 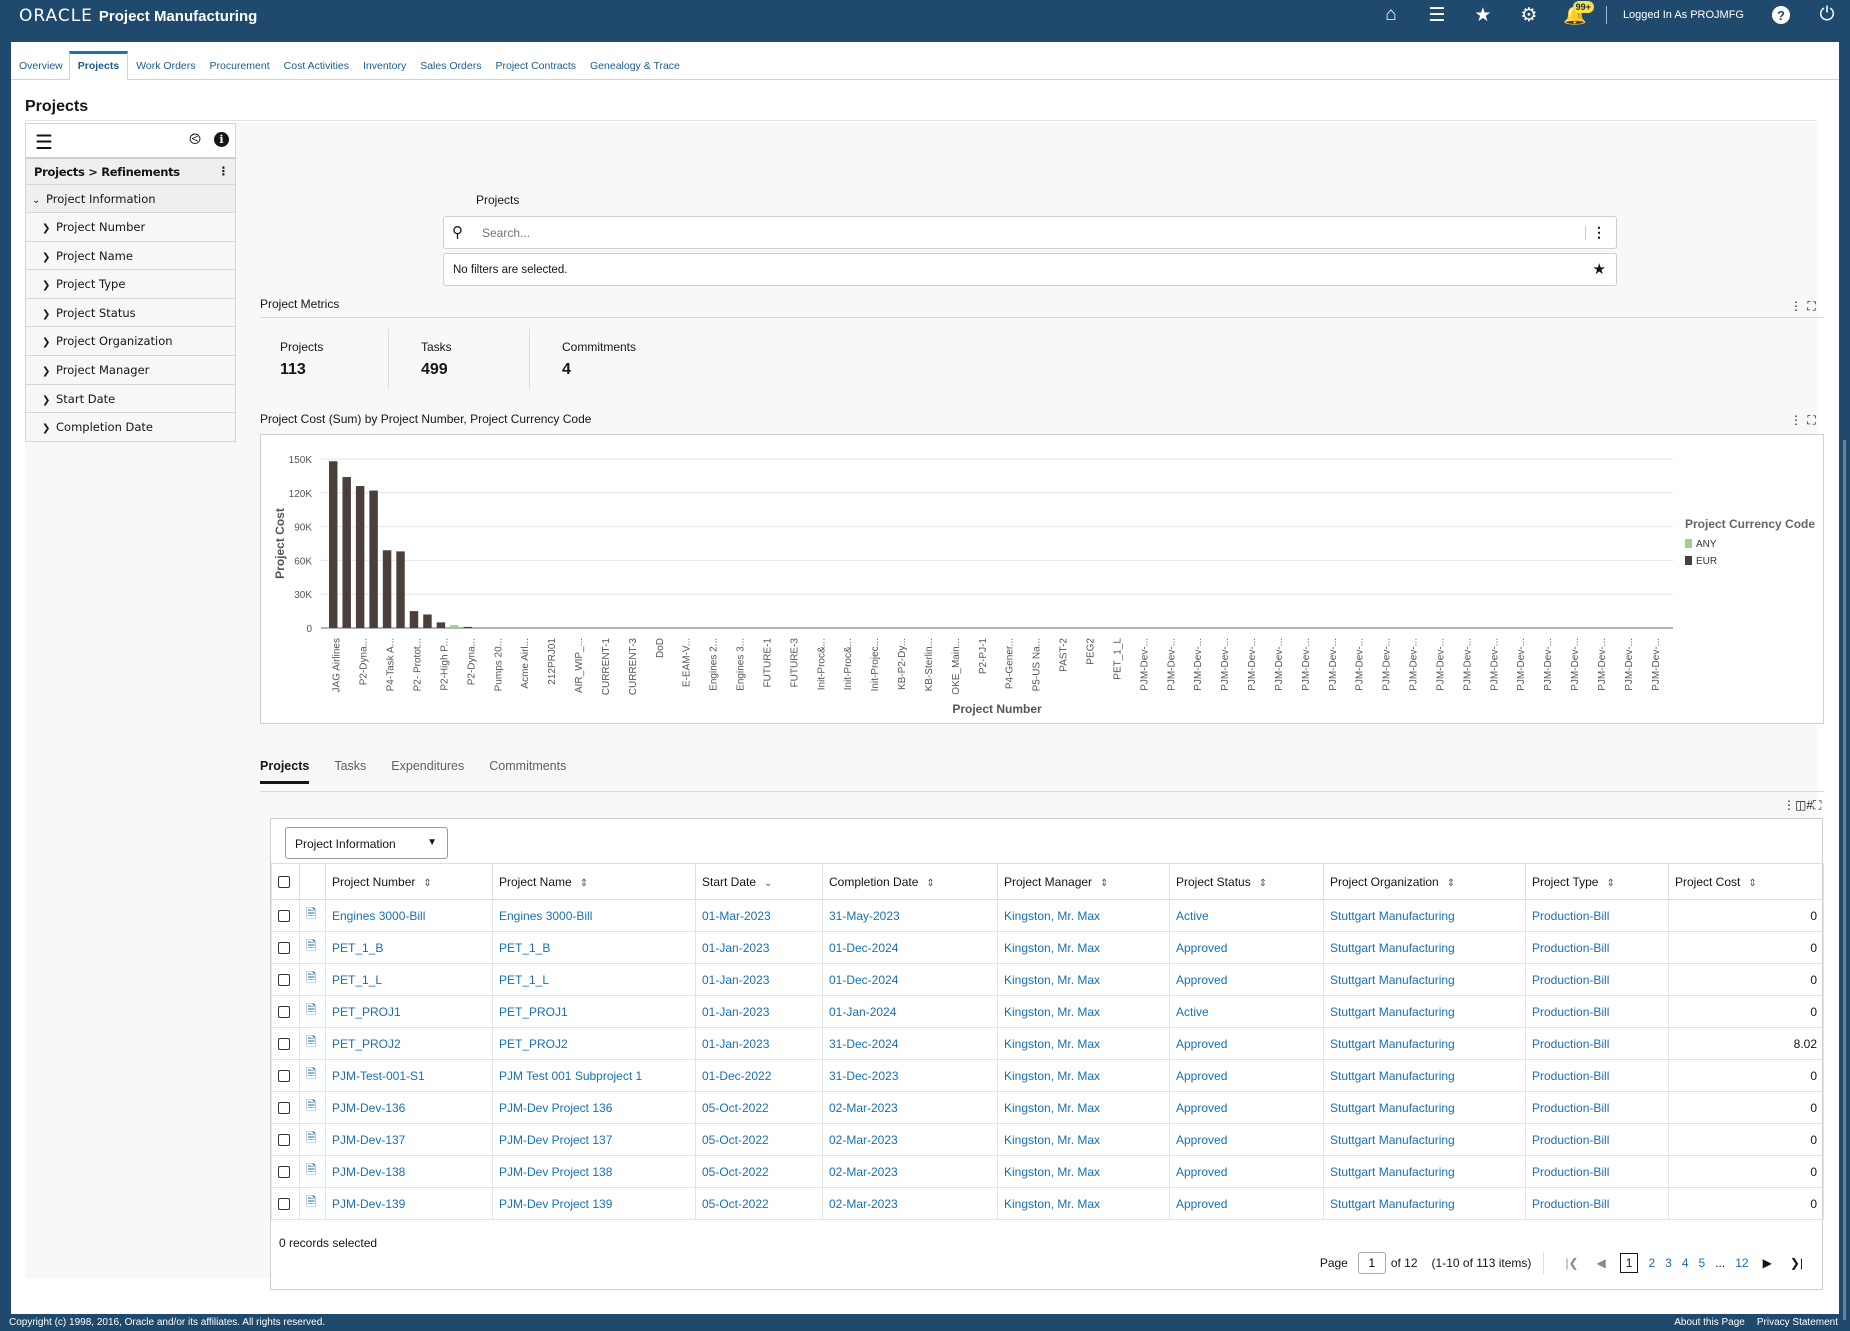 I want to click on info-icon: i, so click(x=221, y=139).